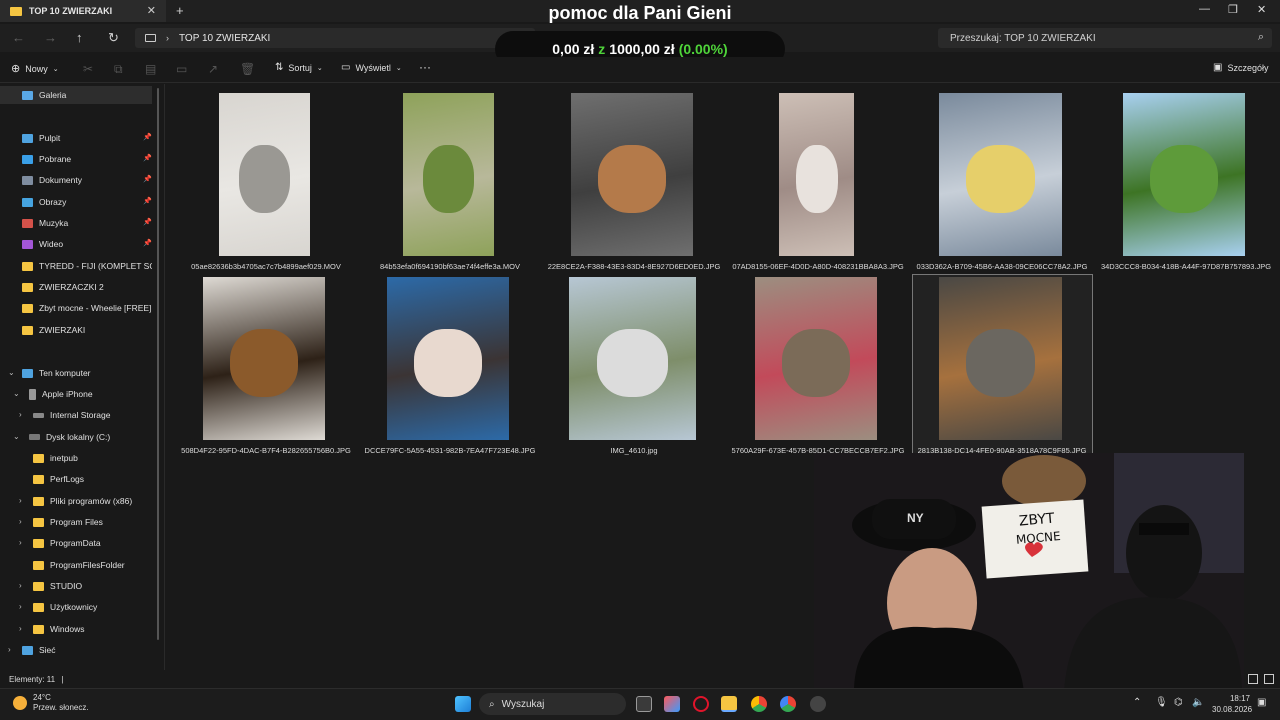  Describe the element at coordinates (371, 67) in the screenshot. I see `view-button: ▭ Wyświetl ⌄` at that location.